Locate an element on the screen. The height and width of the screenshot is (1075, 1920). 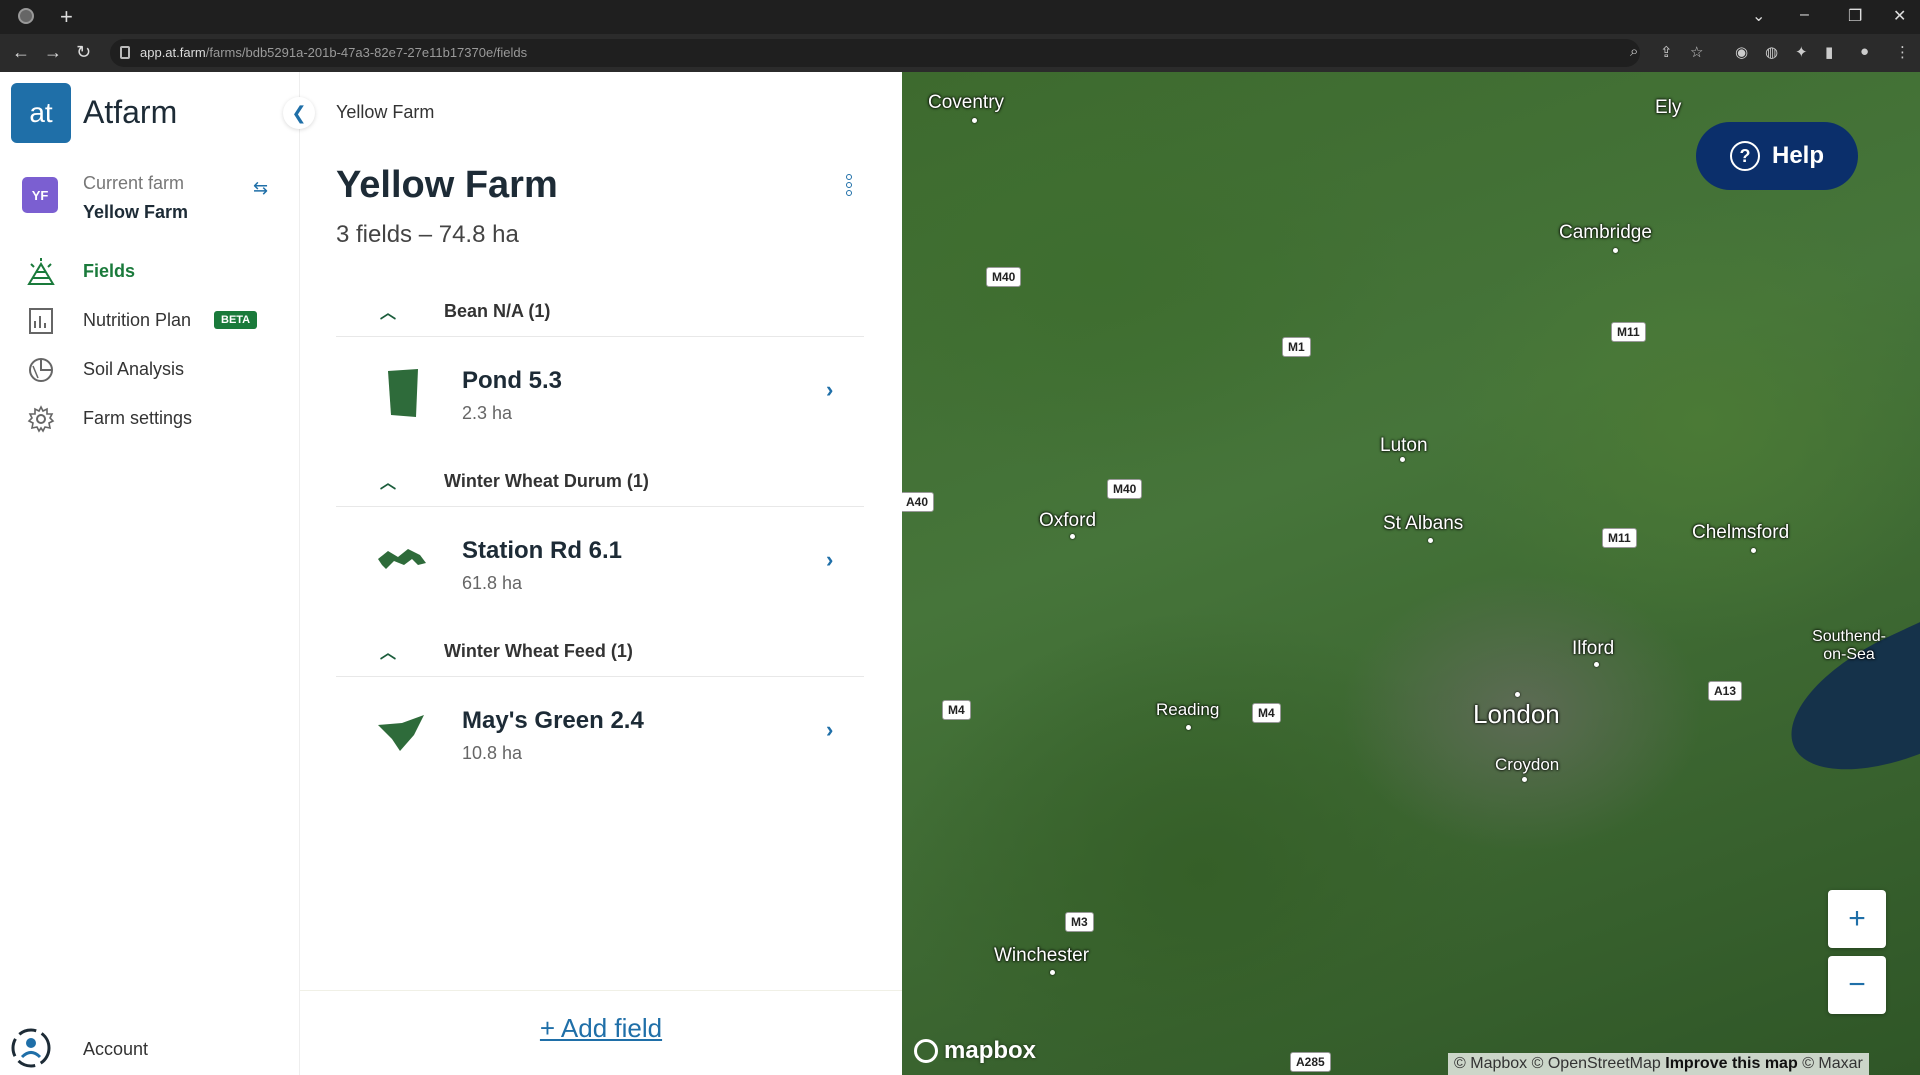
crop-group-title: Winter Wheat Durum (1) is located at coordinates (546, 481).